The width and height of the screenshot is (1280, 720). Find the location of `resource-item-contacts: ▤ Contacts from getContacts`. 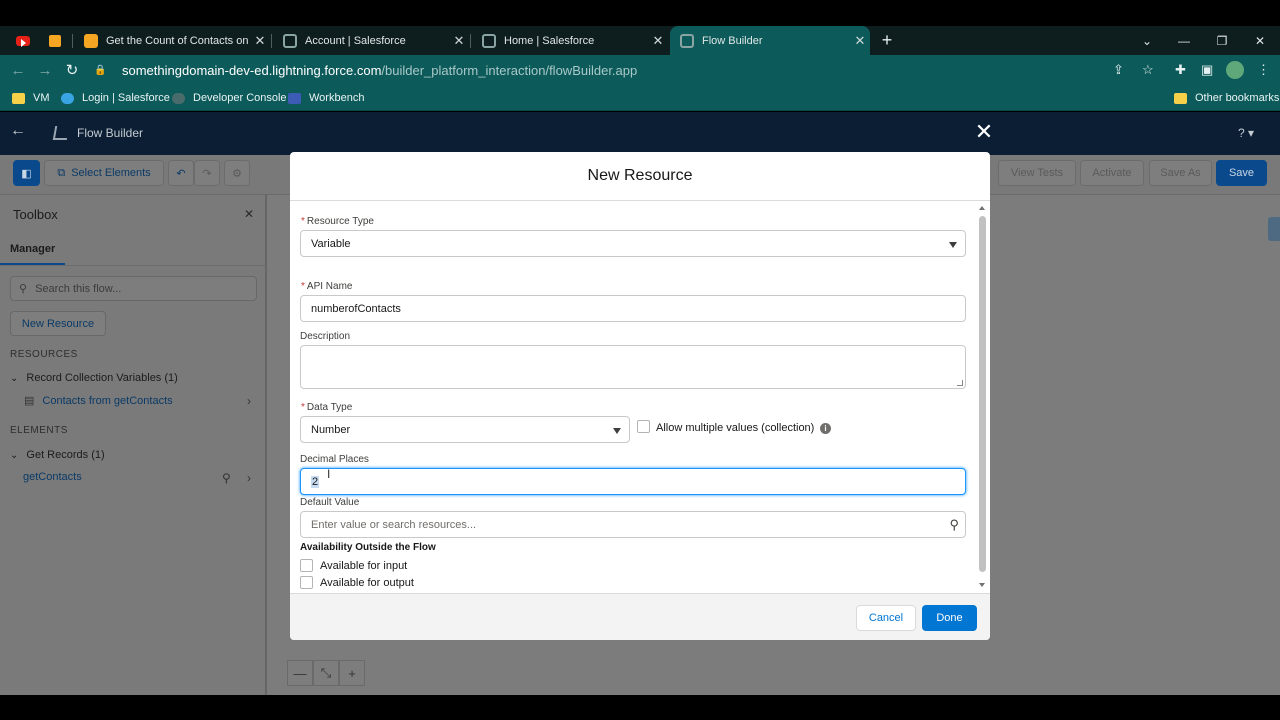

resource-item-contacts: ▤ Contacts from getContacts is located at coordinates (98, 401).